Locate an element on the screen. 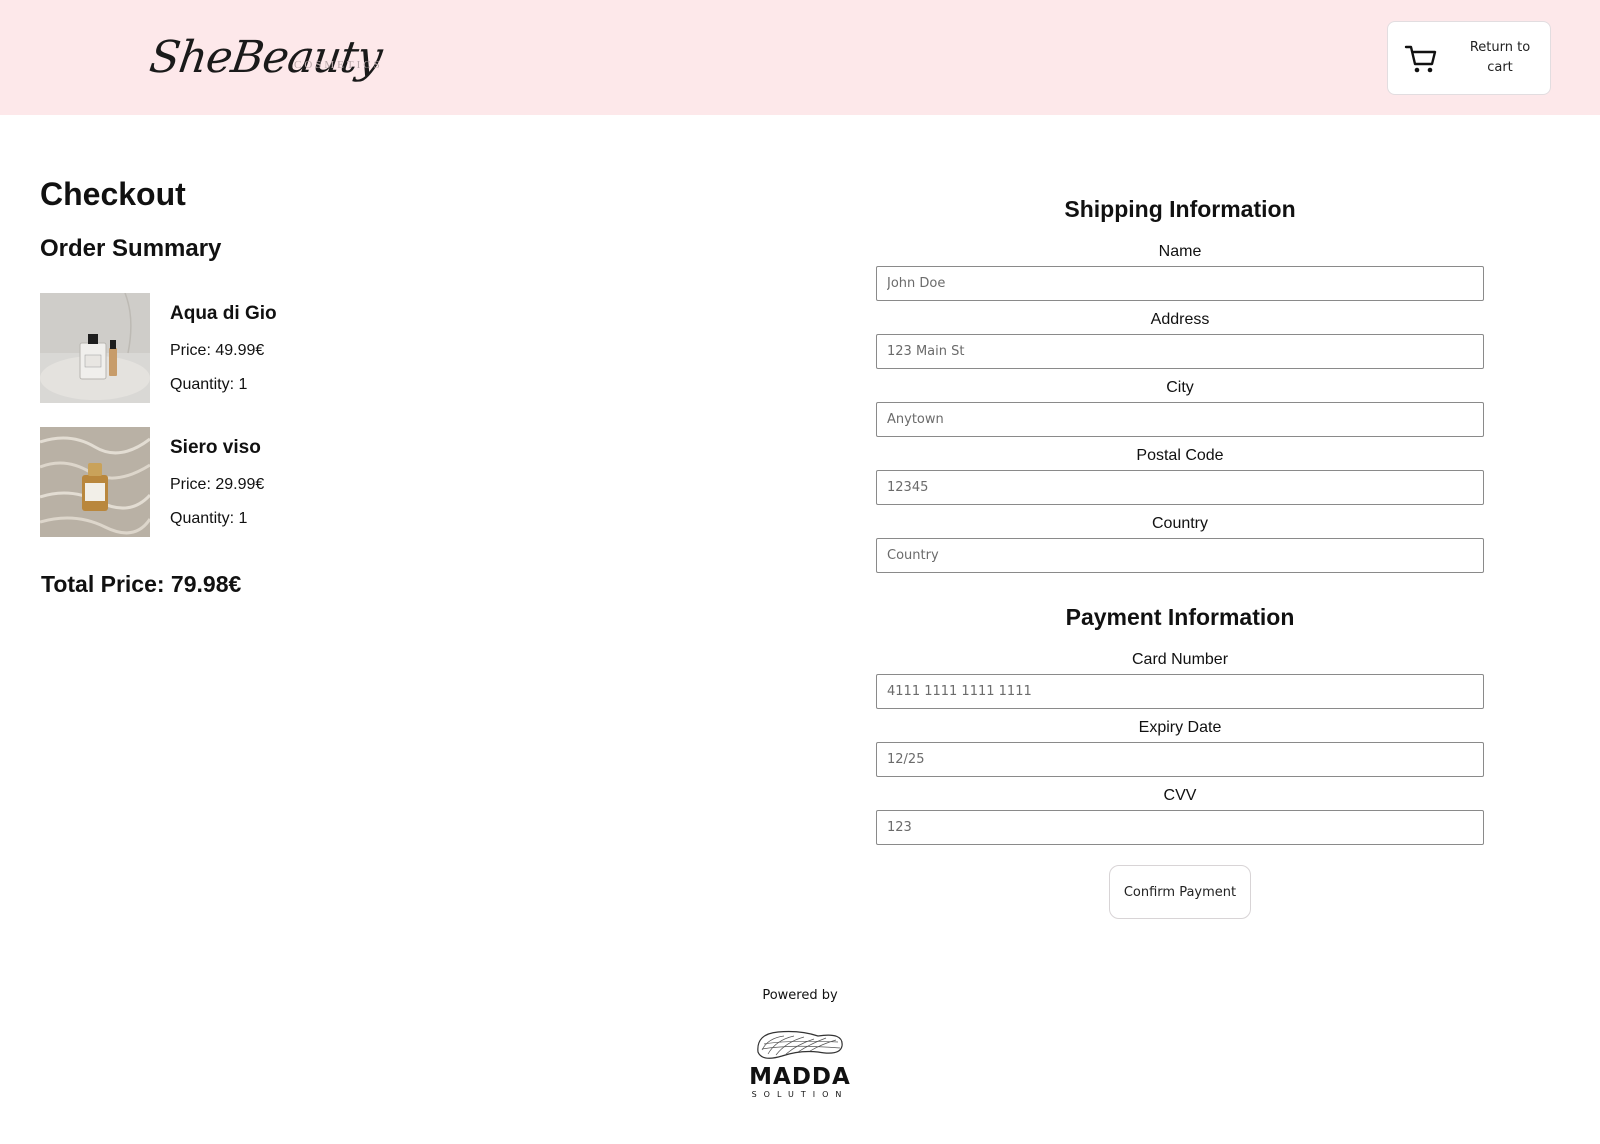 This screenshot has width=1600, height=1144. page-title: Checkout is located at coordinates (113, 194).